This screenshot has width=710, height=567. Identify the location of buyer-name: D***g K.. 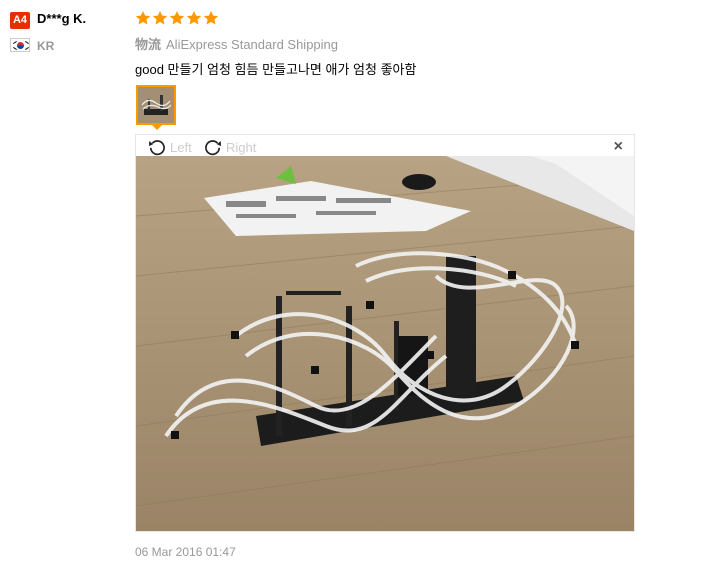
(62, 18).